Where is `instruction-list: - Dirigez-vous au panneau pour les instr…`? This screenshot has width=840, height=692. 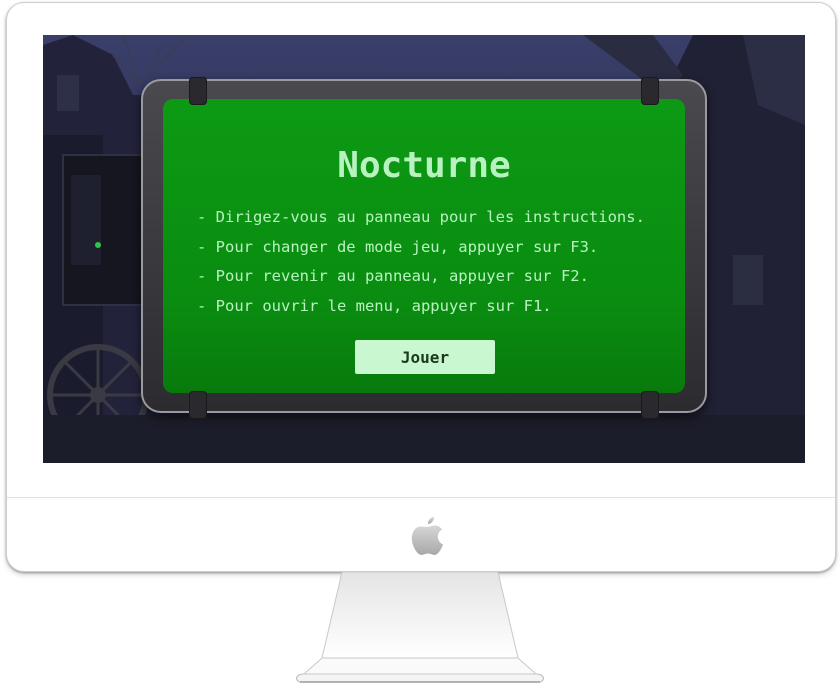
instruction-list: - Dirigez-vous au panneau pour les instr… is located at coordinates (421, 262).